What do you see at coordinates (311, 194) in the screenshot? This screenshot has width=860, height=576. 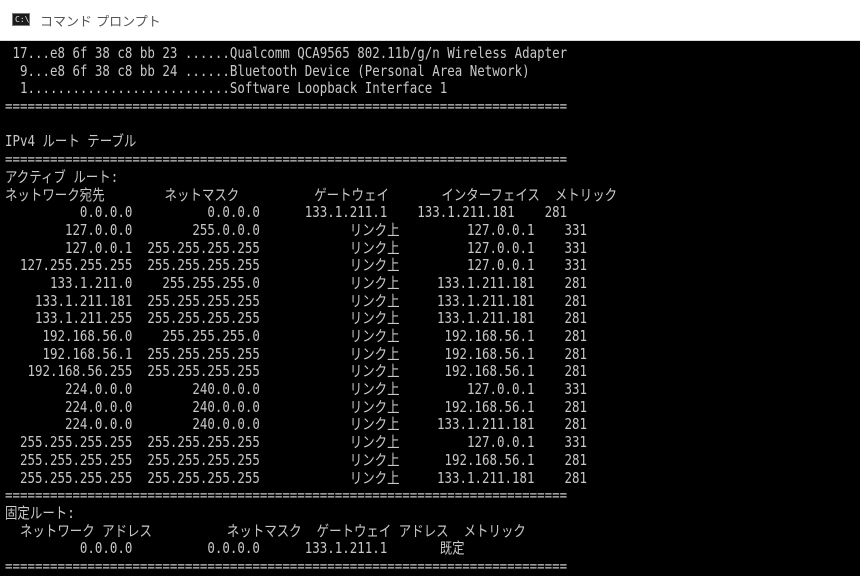 I see `table-header: ネットワーク宛先 ネットマスク ゲートウェイ インターフェイス メトリック` at bounding box center [311, 194].